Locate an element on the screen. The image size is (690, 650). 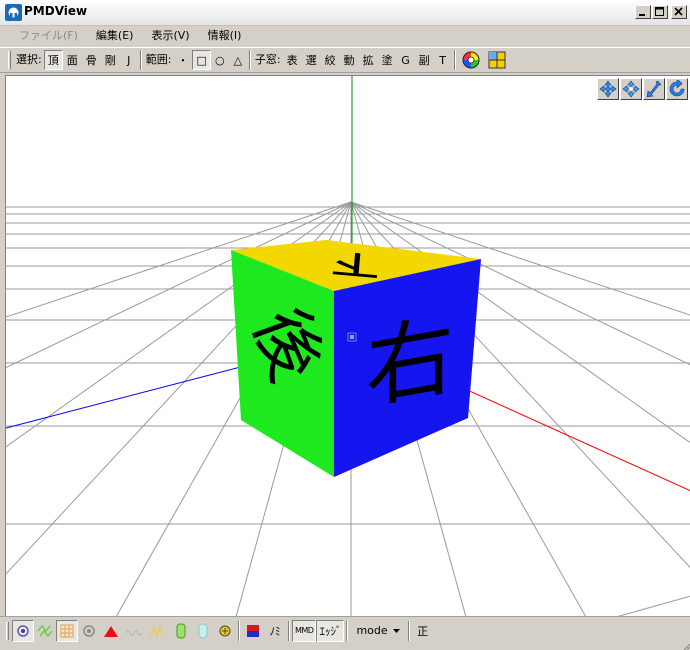
rotate-view-button is located at coordinates (677, 89).